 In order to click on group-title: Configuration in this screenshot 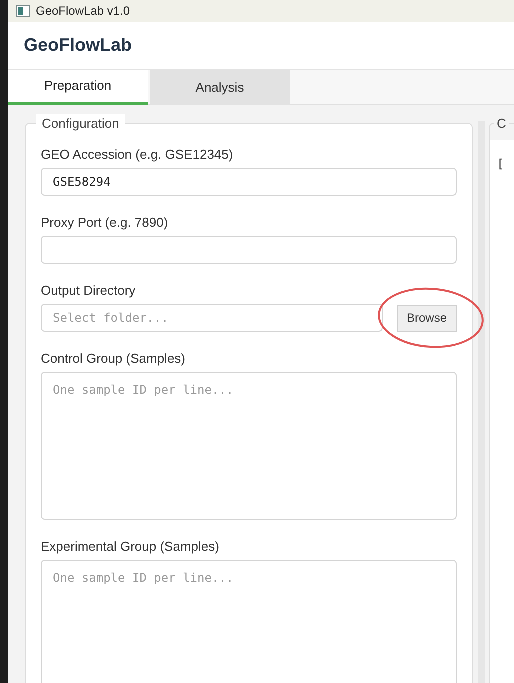, I will do `click(81, 124)`.